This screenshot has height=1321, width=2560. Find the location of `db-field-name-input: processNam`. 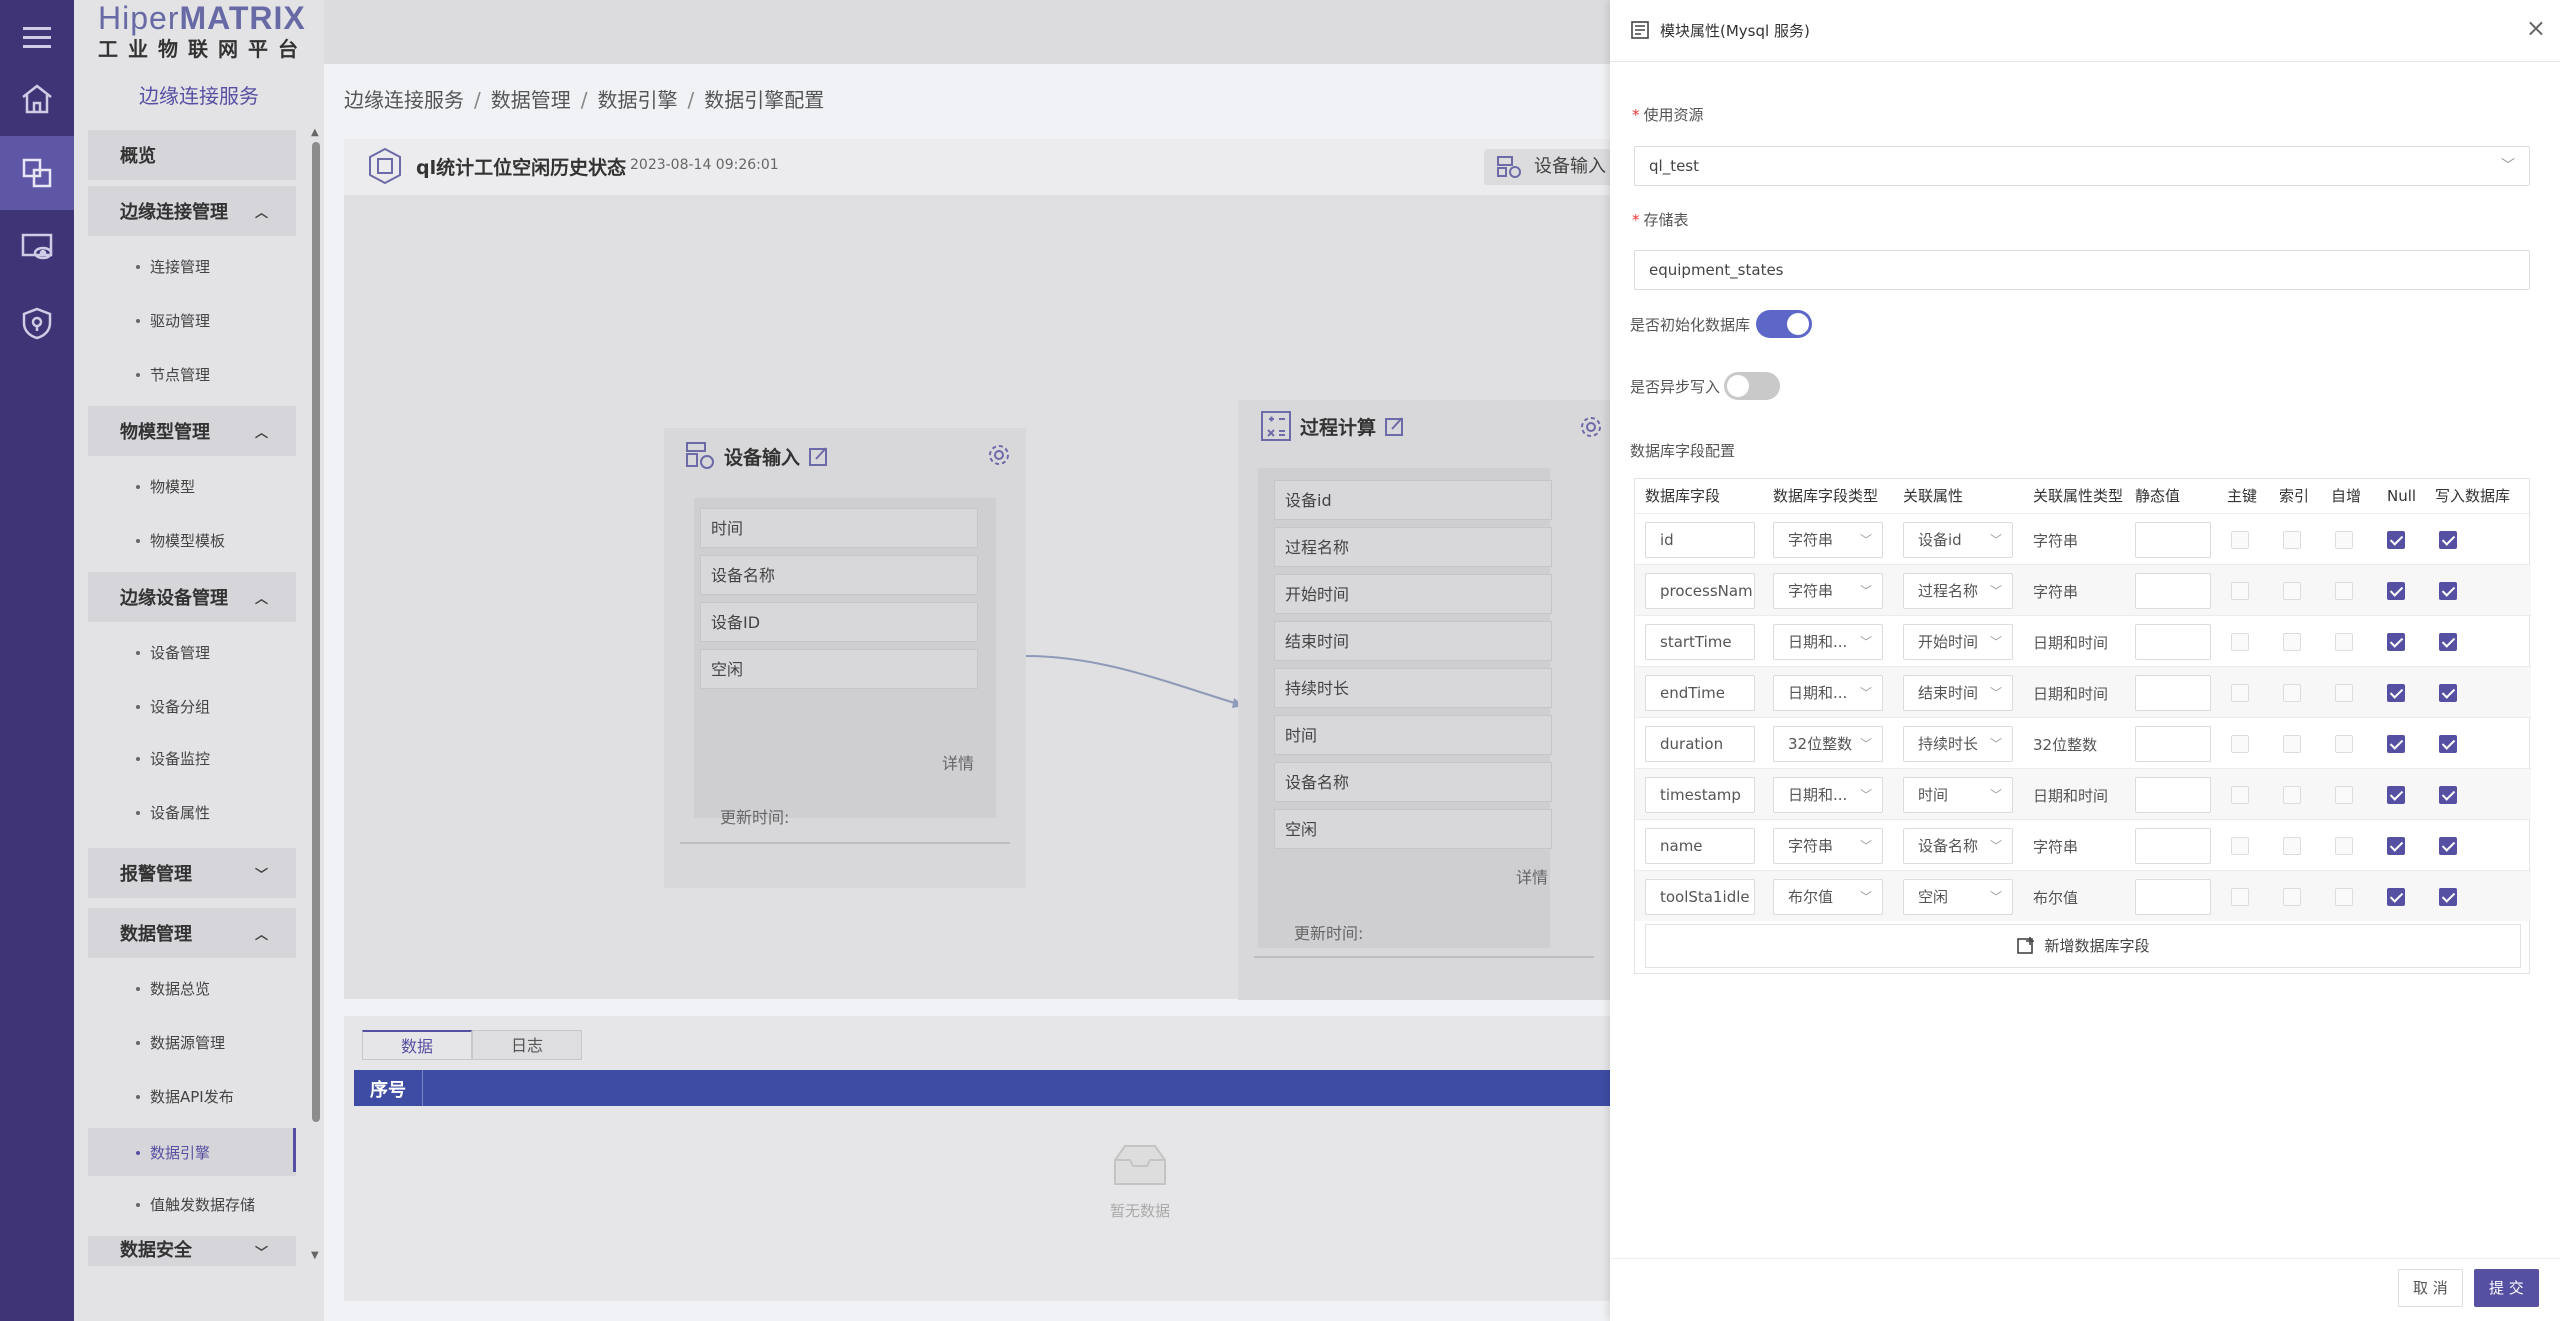

db-field-name-input: processNam is located at coordinates (1700, 591).